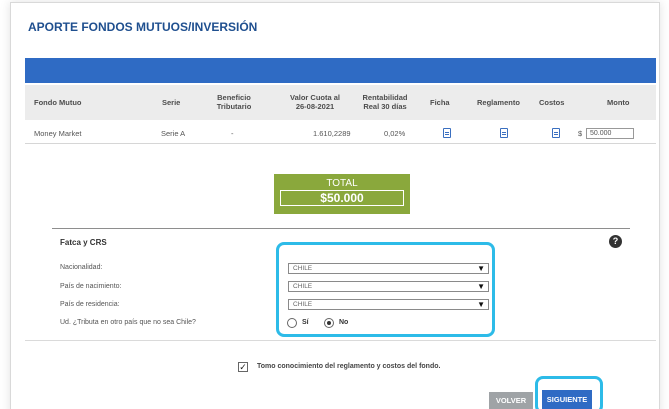 Image resolution: width=669 pixels, height=409 pixels. What do you see at coordinates (615, 241) in the screenshot?
I see `help-icon: ?` at bounding box center [615, 241].